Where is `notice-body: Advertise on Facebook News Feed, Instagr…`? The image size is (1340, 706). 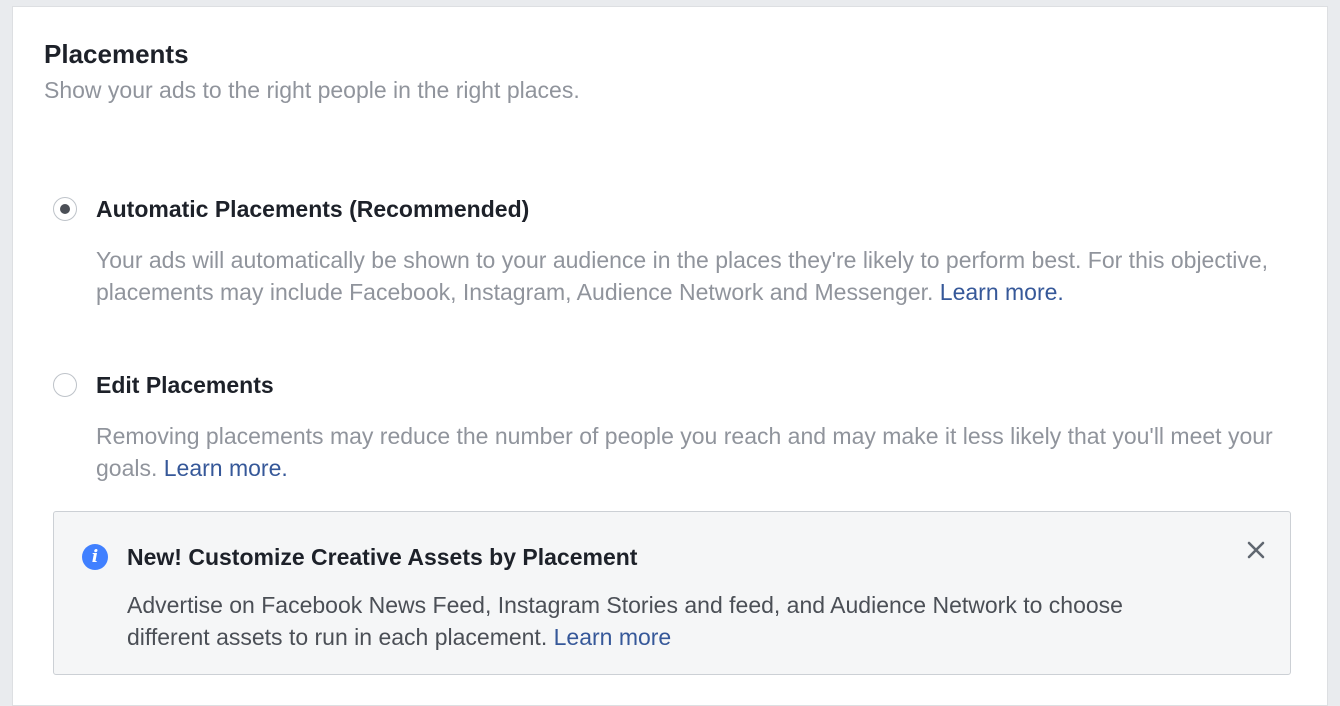 notice-body: Advertise on Facebook News Feed, Instagr… is located at coordinates (657, 621).